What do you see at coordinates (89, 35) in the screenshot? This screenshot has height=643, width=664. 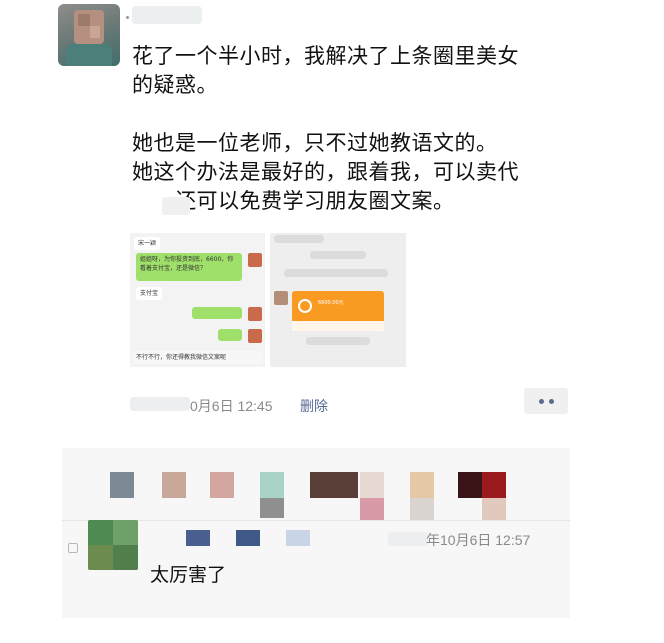 I see `poster-avatar` at bounding box center [89, 35].